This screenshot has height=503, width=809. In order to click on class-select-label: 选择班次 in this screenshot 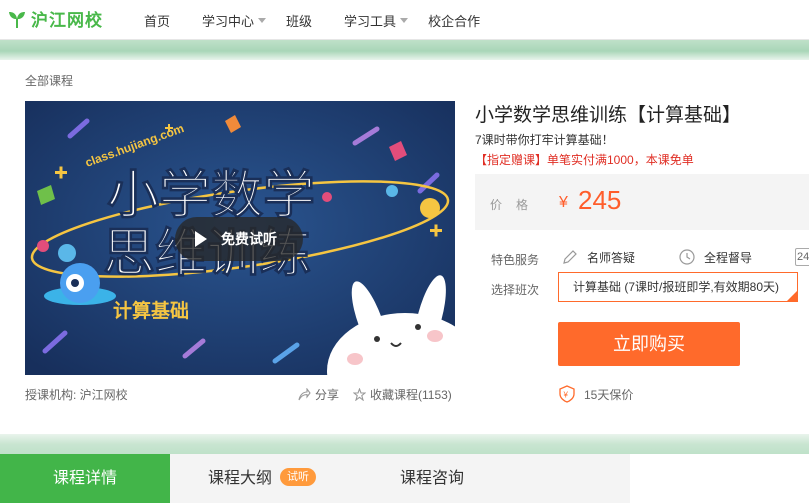, I will do `click(515, 290)`.